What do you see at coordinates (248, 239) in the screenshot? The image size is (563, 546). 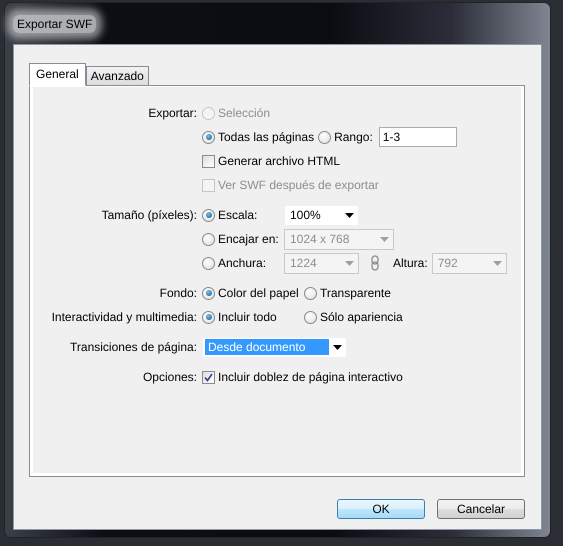 I see `radio-label: Encajar en:` at bounding box center [248, 239].